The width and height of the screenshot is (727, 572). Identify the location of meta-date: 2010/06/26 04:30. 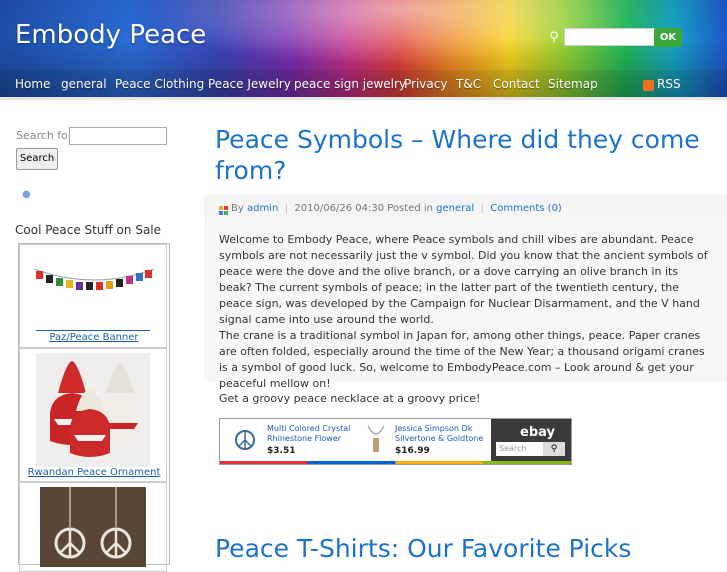
(339, 208).